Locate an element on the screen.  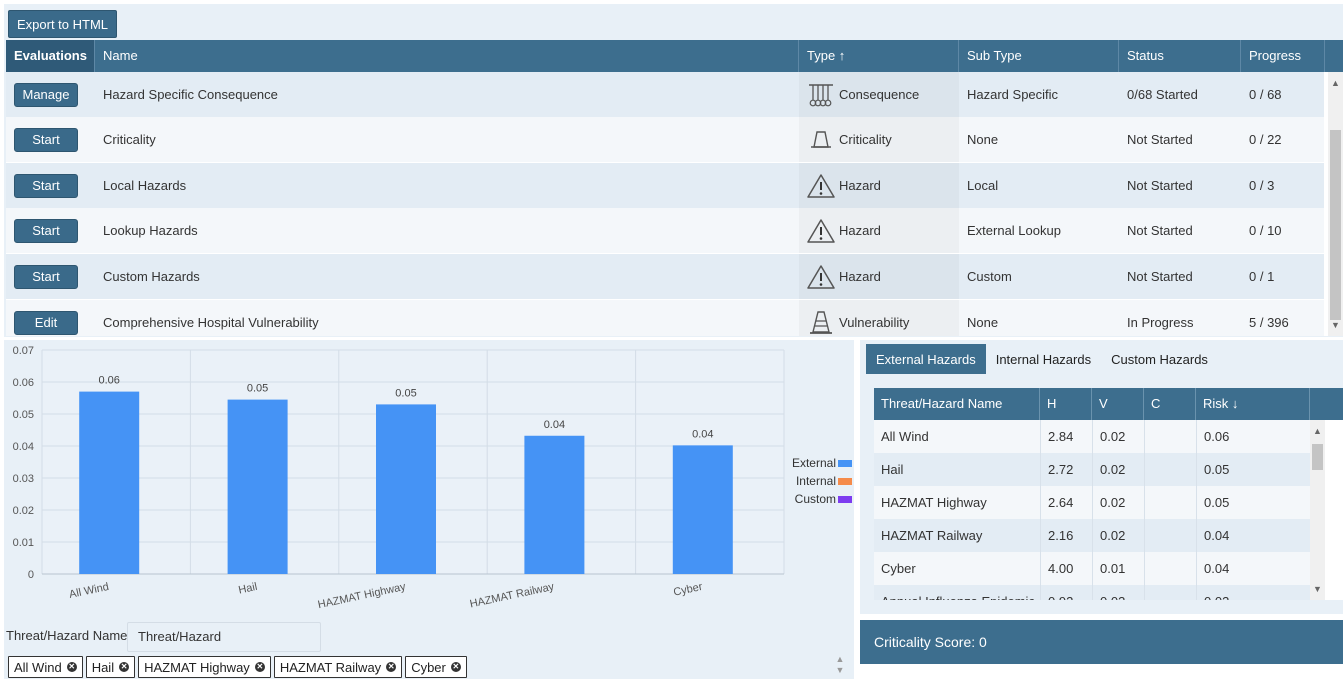
evaluation-type: Criticality is located at coordinates (879, 139).